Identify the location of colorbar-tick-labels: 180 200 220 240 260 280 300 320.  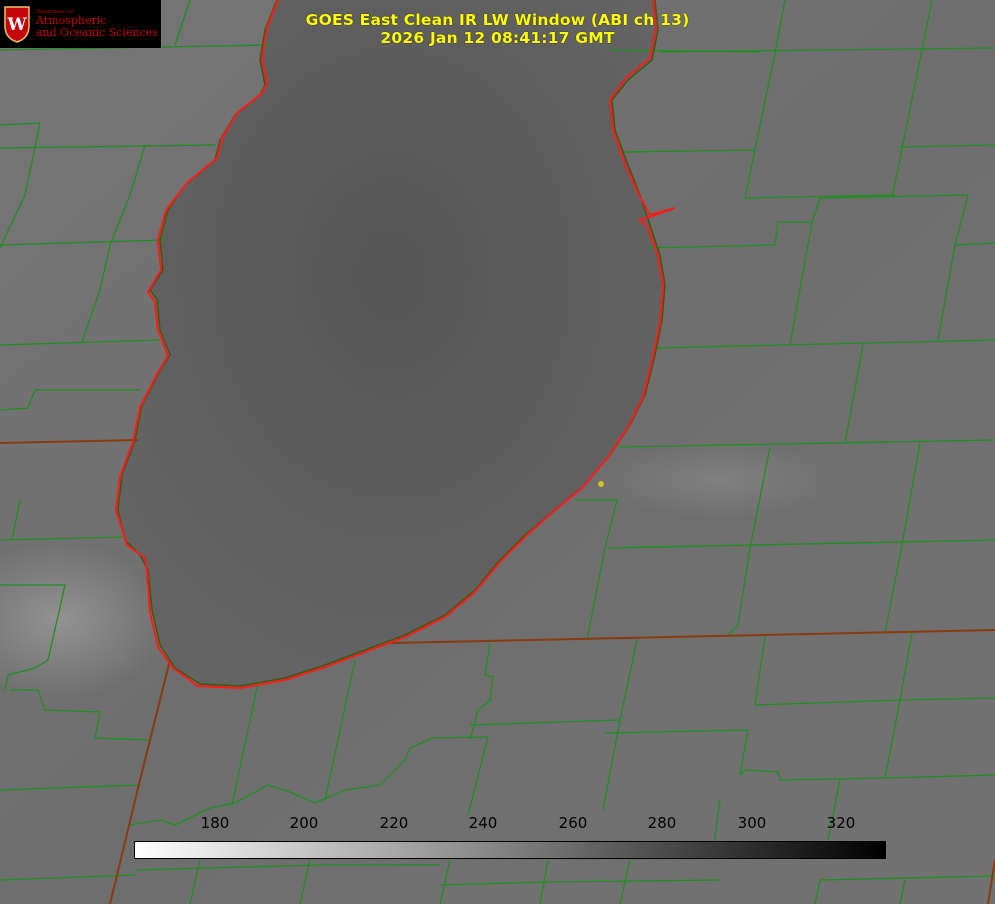
(497, 824).